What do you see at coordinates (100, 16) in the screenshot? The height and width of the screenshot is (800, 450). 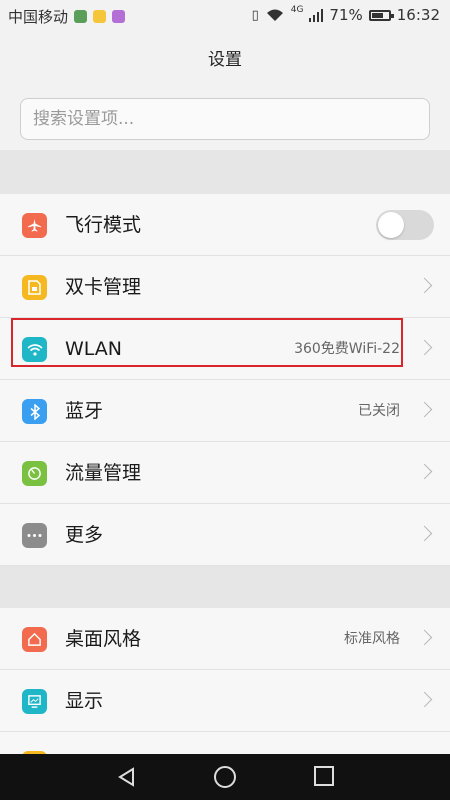 I see `notification-wifi-app-icon` at bounding box center [100, 16].